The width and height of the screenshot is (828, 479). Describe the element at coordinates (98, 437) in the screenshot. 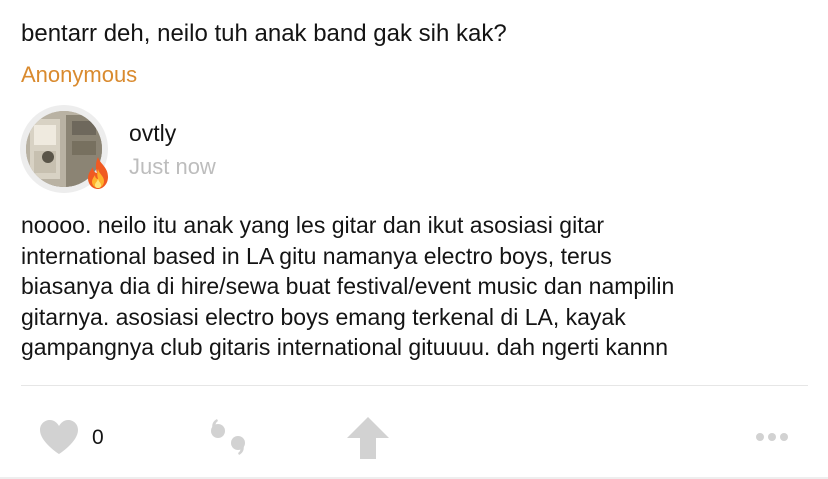

I see `like-count: 0` at that location.